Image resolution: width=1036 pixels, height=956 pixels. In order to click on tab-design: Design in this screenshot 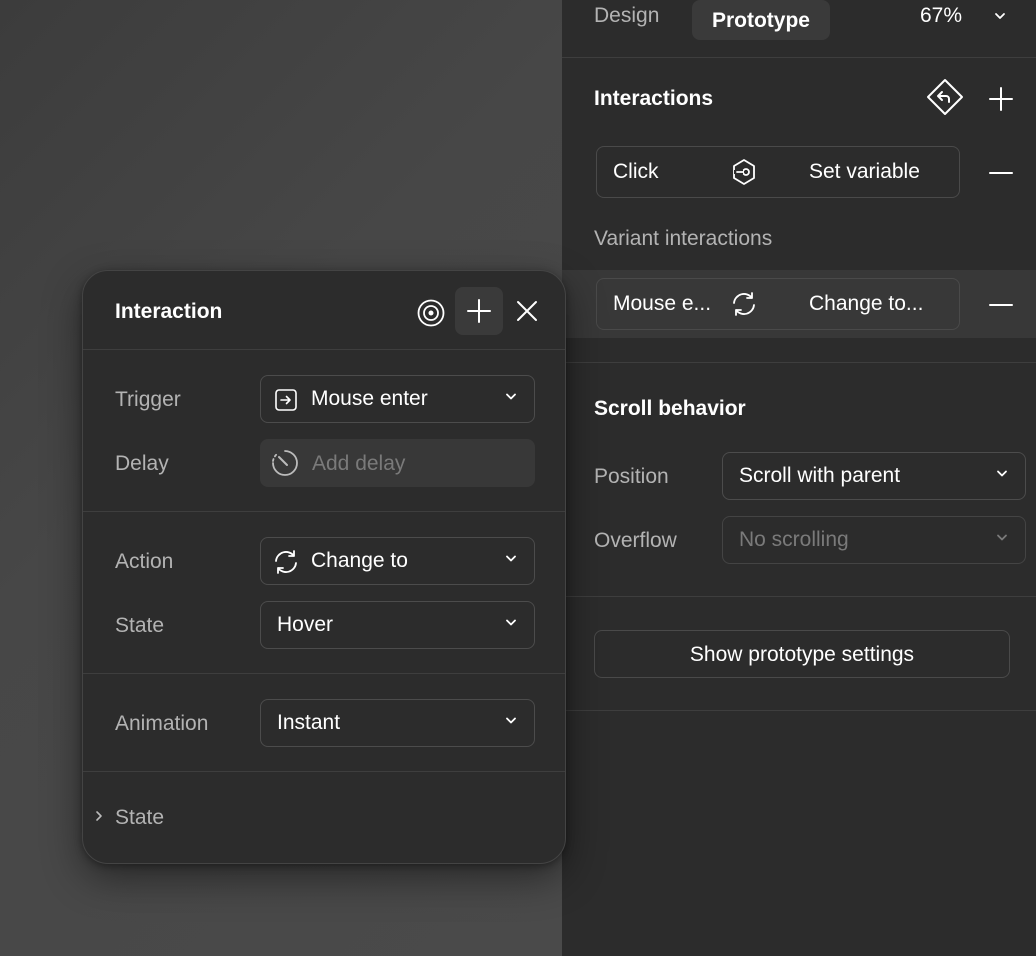, I will do `click(626, 15)`.